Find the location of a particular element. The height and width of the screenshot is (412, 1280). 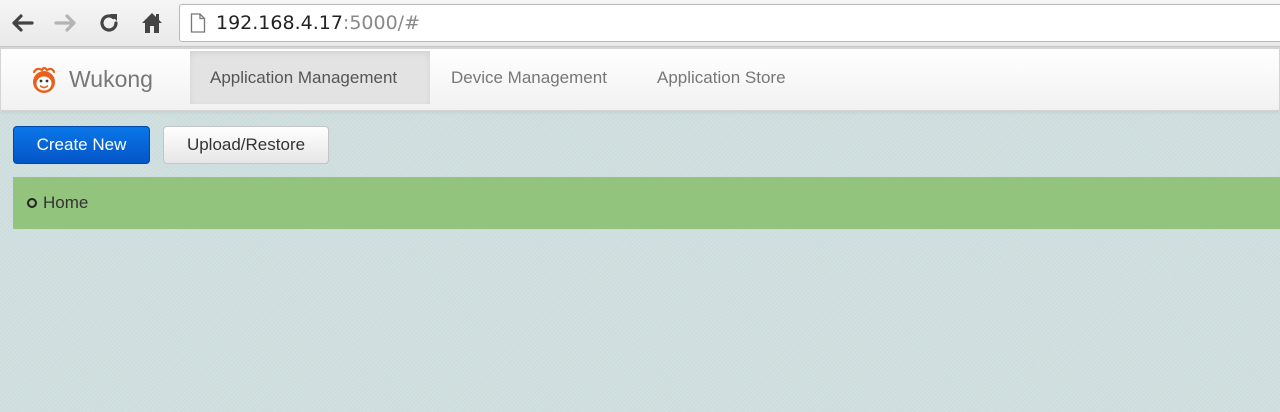

home-icon is located at coordinates (152, 23).